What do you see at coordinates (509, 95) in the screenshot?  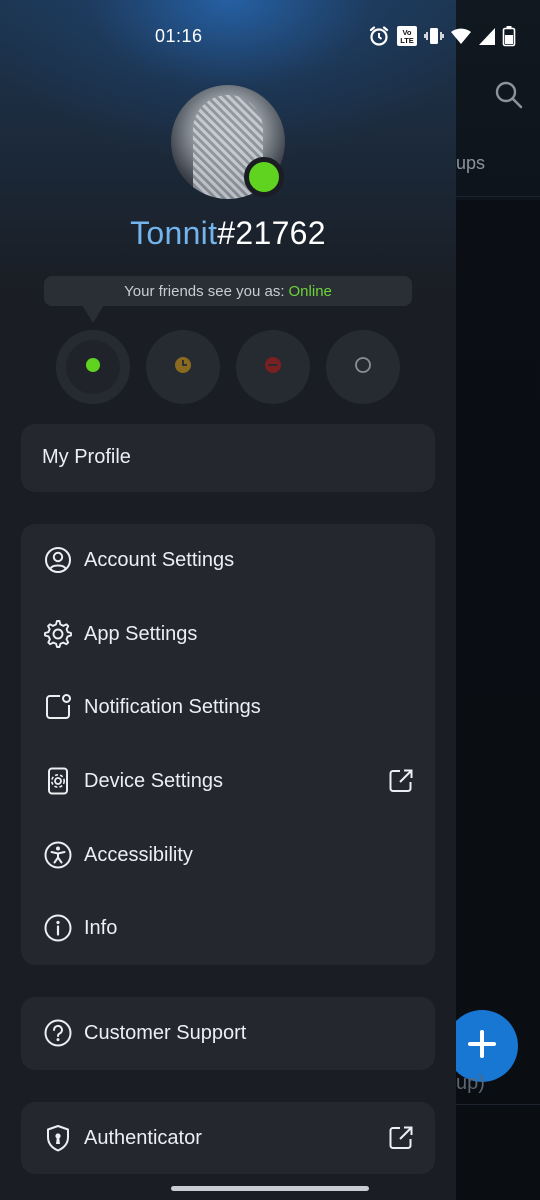 I see `search-icon` at bounding box center [509, 95].